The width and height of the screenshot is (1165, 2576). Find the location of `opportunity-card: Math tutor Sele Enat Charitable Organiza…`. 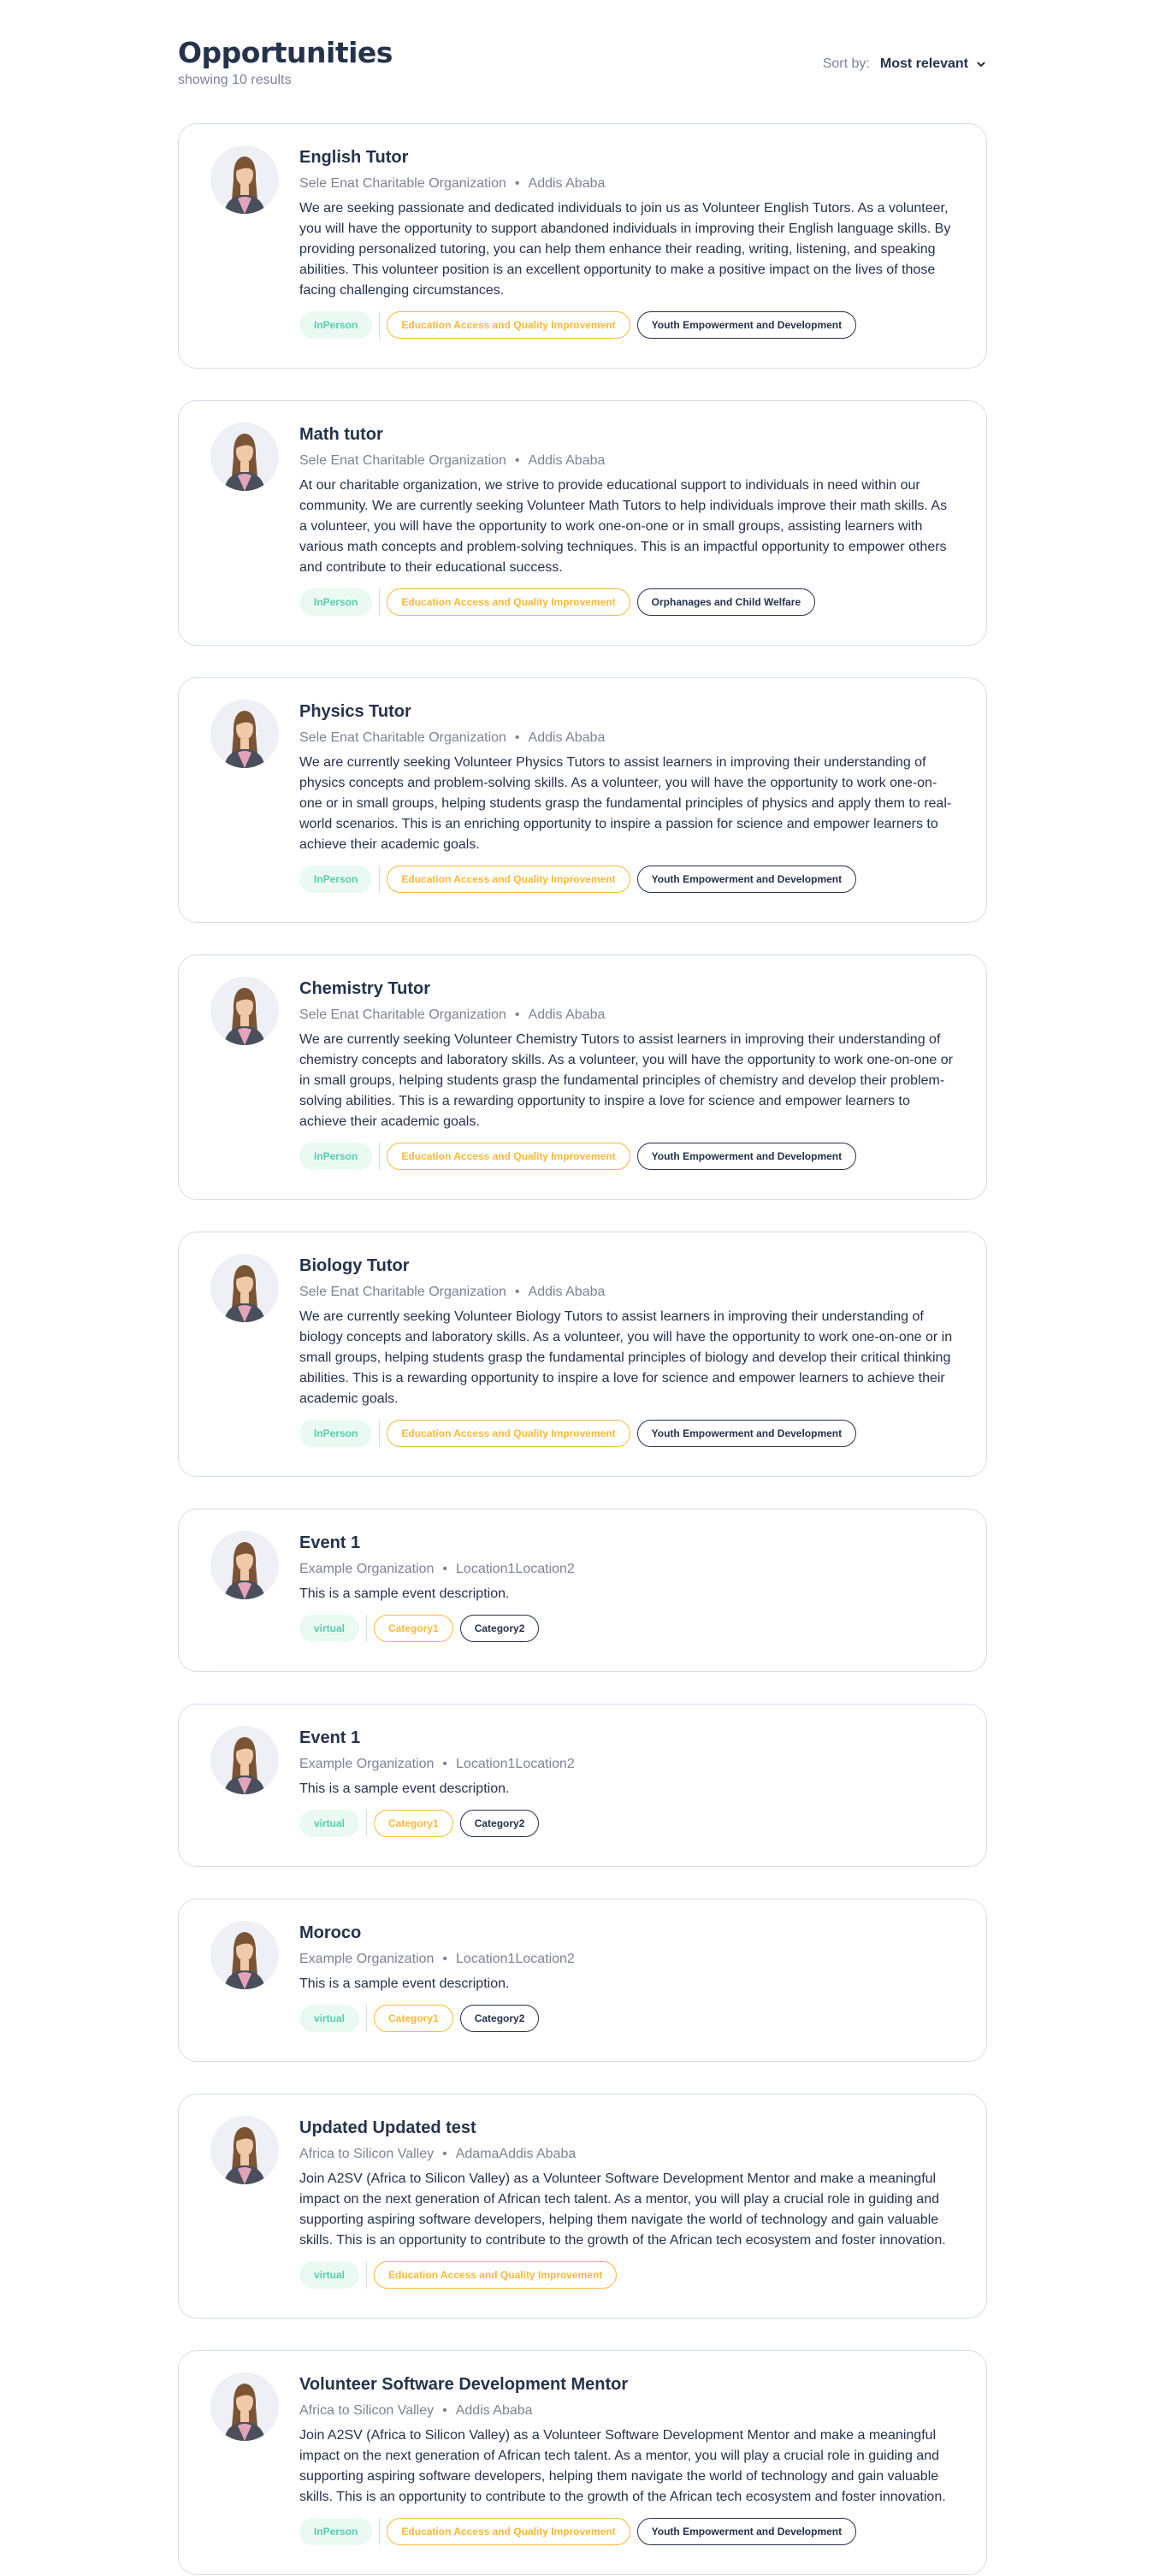

opportunity-card: Math tutor Sele Enat Charitable Organiza… is located at coordinates (582, 523).